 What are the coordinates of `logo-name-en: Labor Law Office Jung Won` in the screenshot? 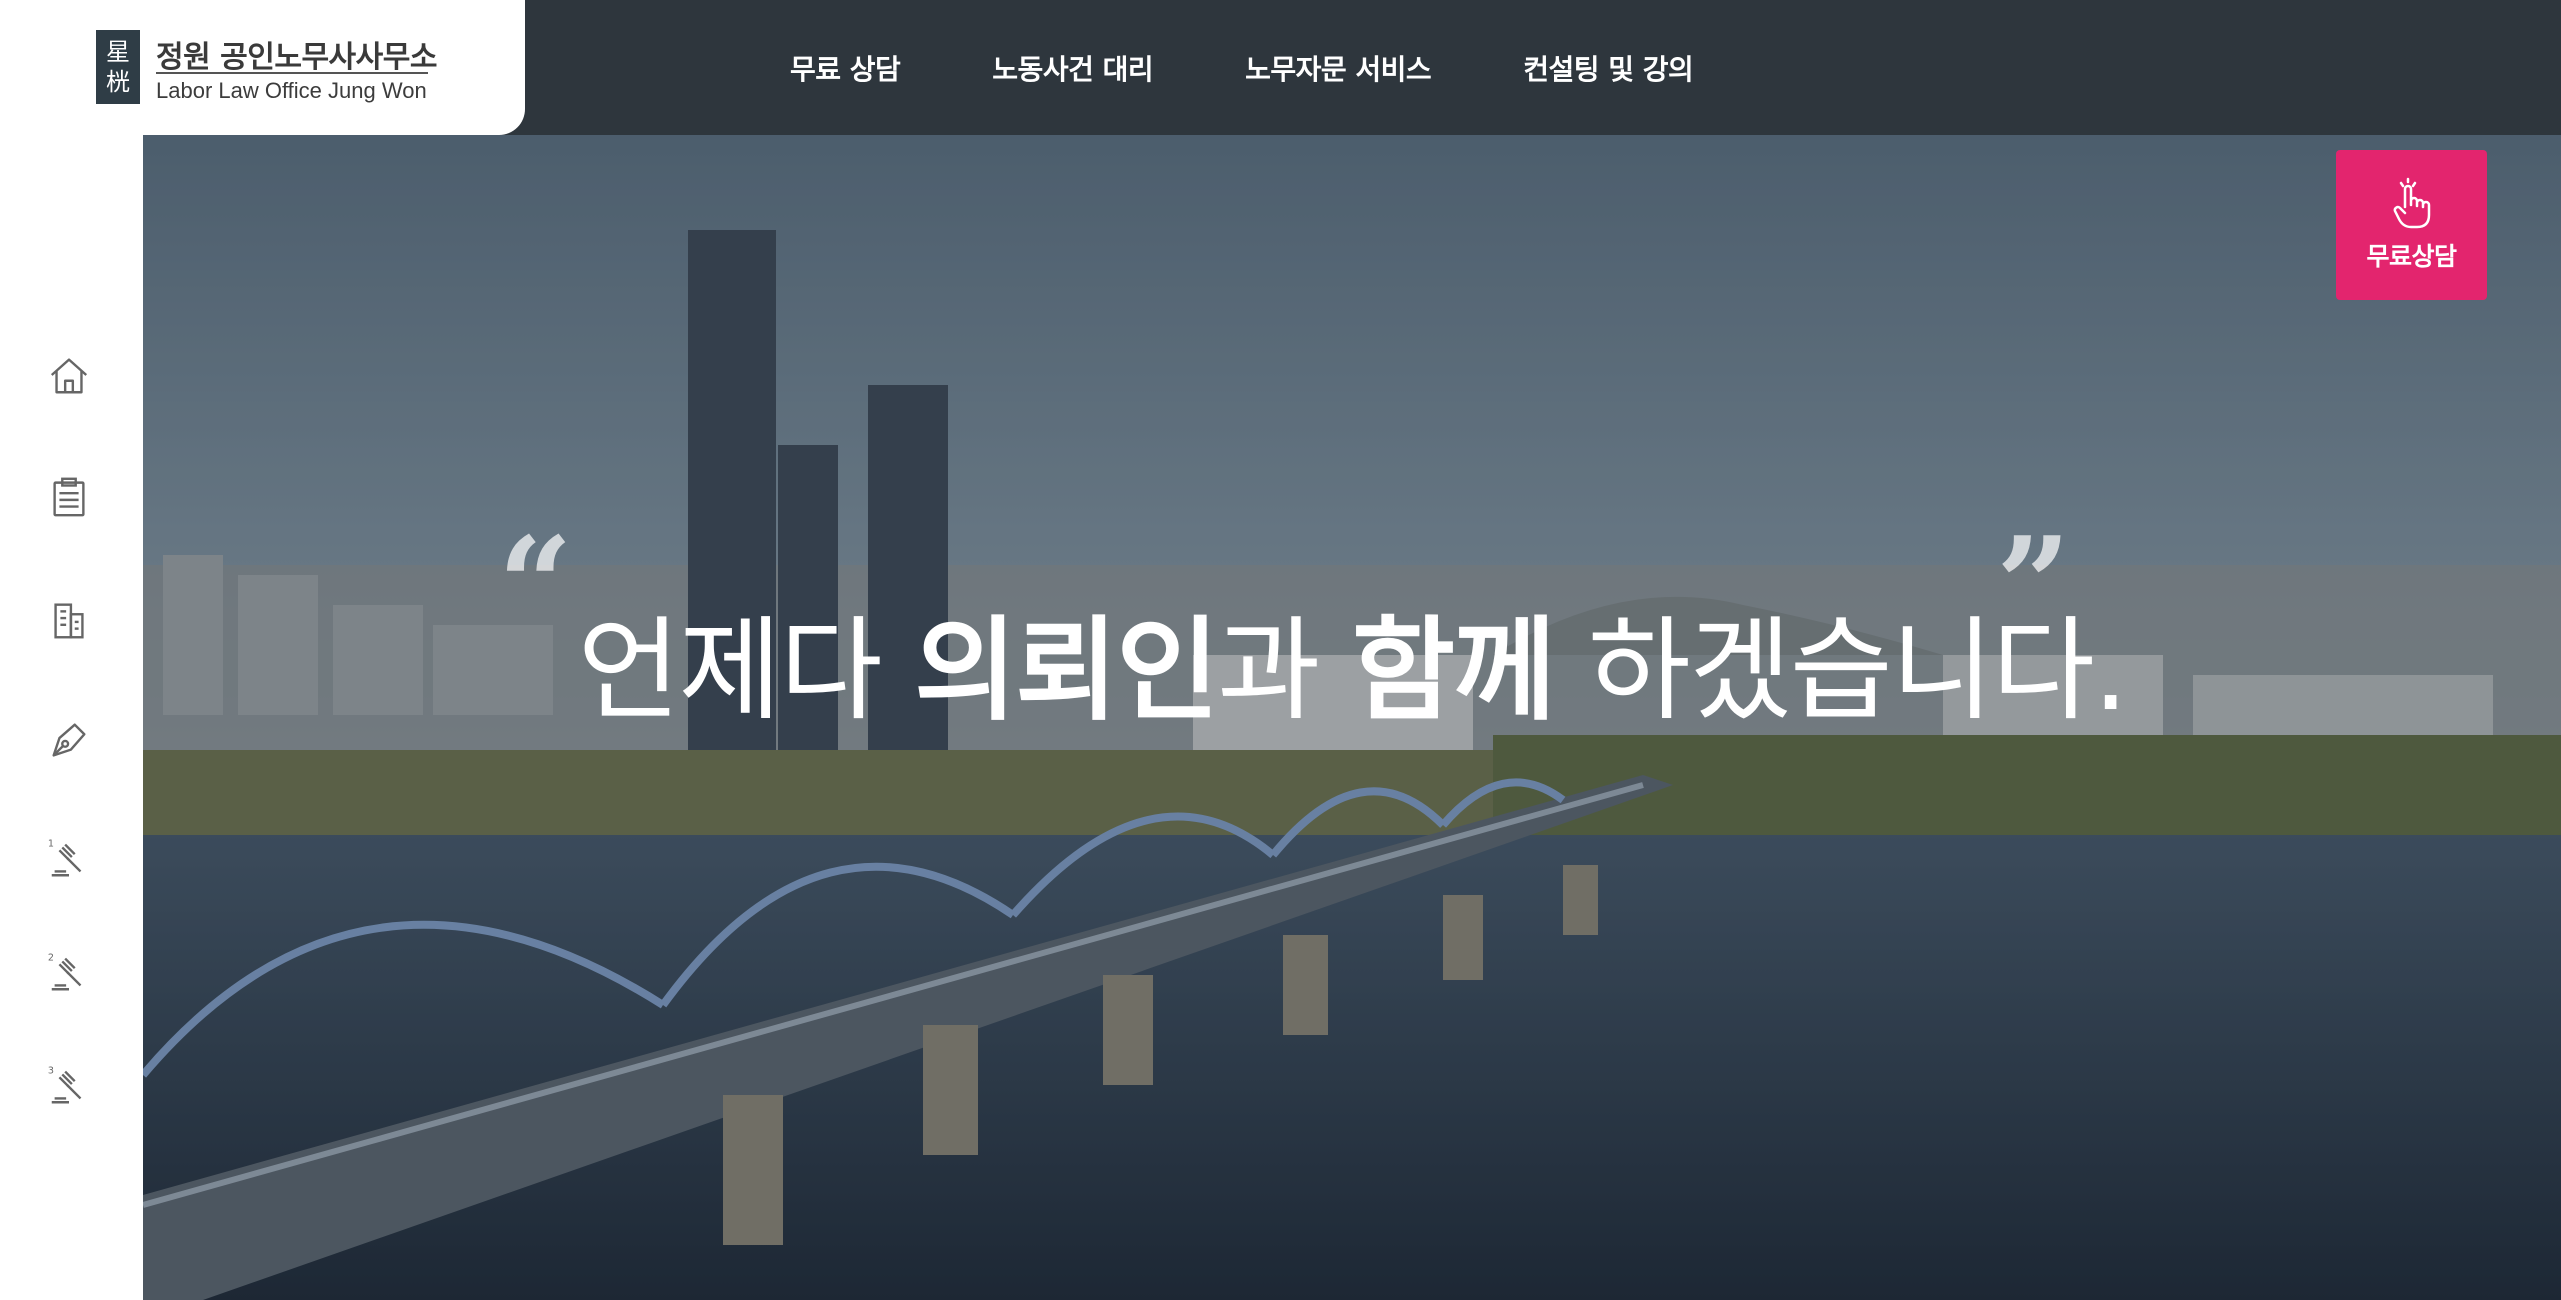 It's located at (291, 90).